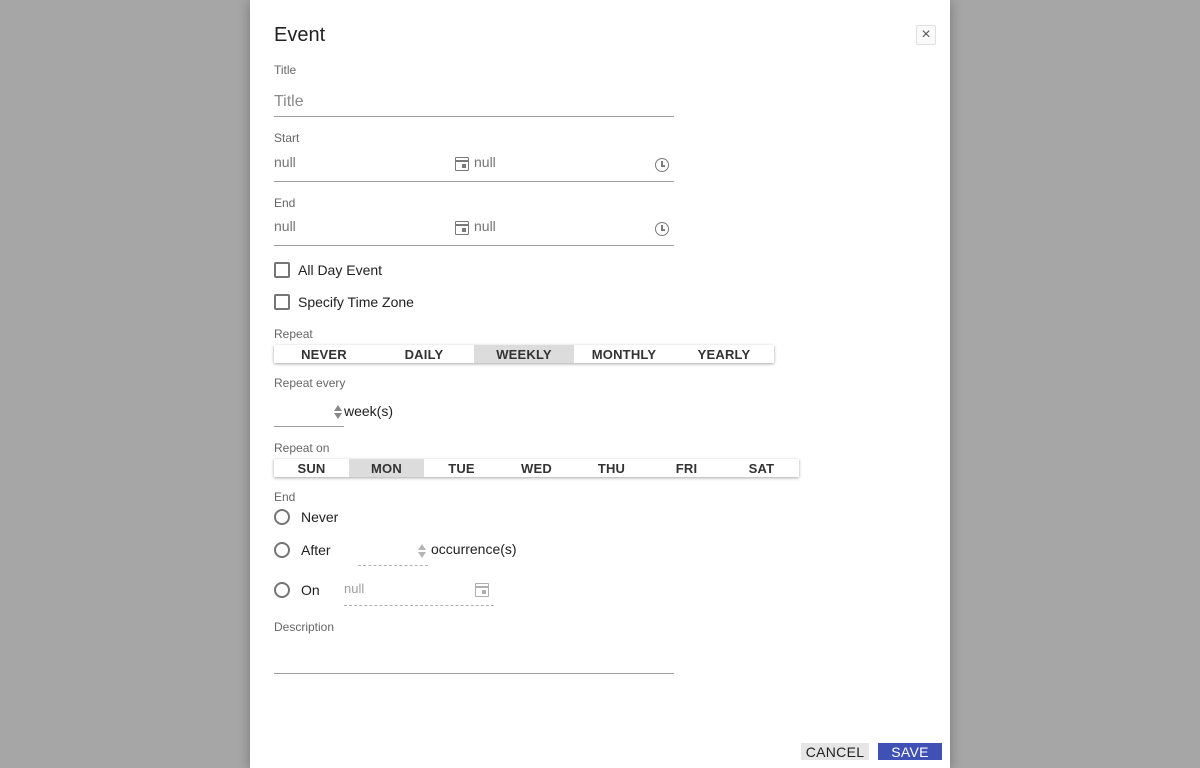 This screenshot has width=1200, height=768. What do you see at coordinates (474, 657) in the screenshot?
I see `description-input` at bounding box center [474, 657].